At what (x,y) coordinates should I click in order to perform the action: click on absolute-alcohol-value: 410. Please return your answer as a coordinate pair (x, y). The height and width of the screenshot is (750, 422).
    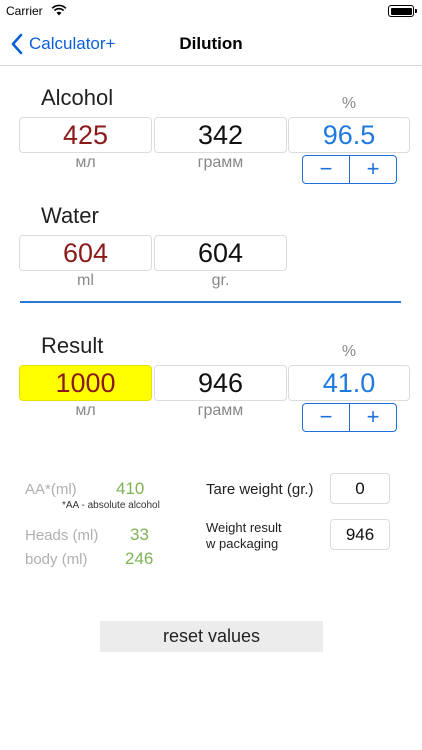
    Looking at the image, I should click on (130, 488).